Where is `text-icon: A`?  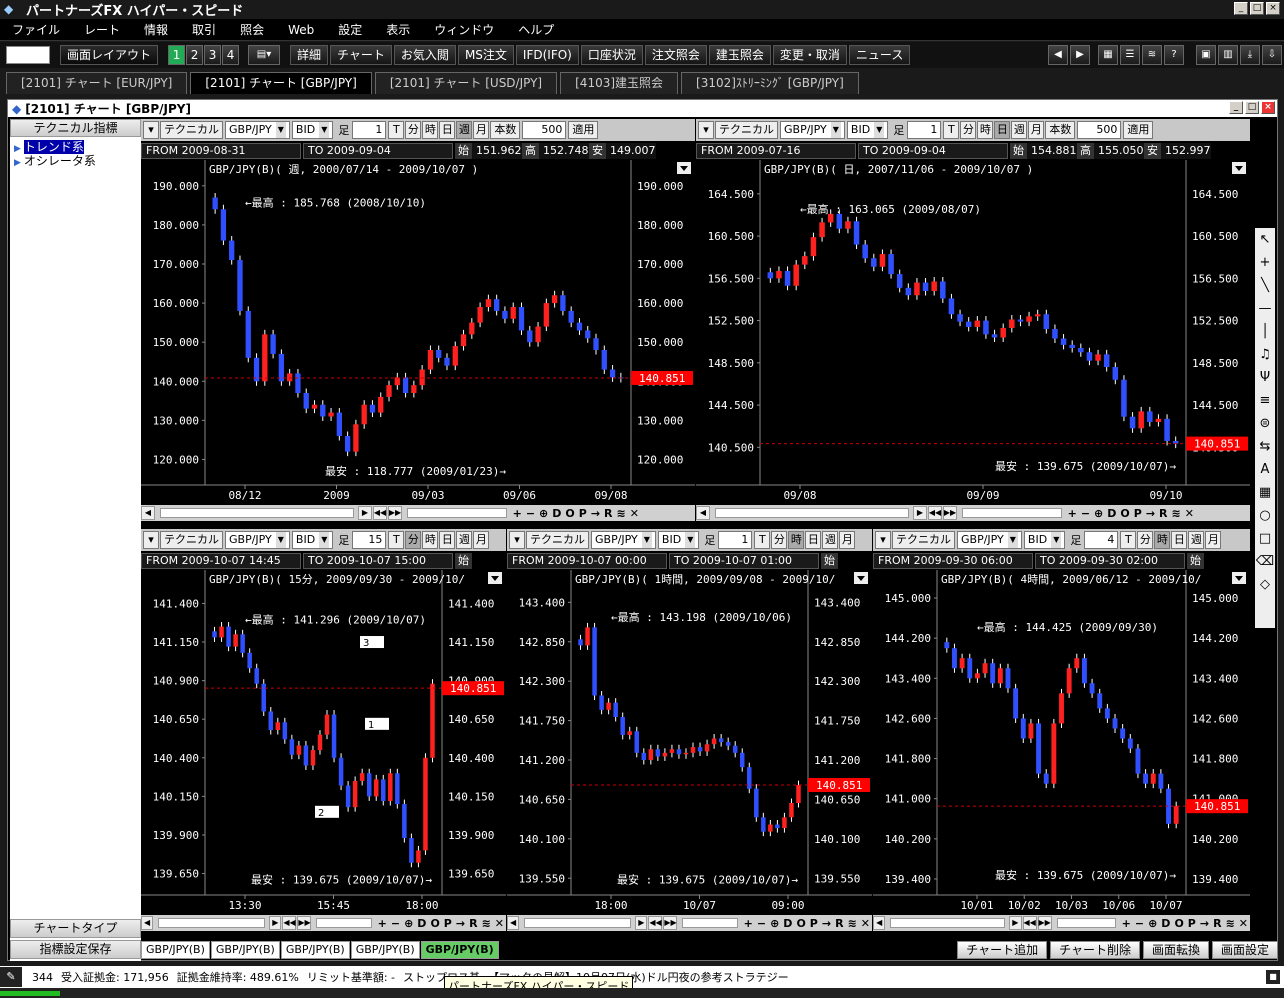 text-icon: A is located at coordinates (1265, 469).